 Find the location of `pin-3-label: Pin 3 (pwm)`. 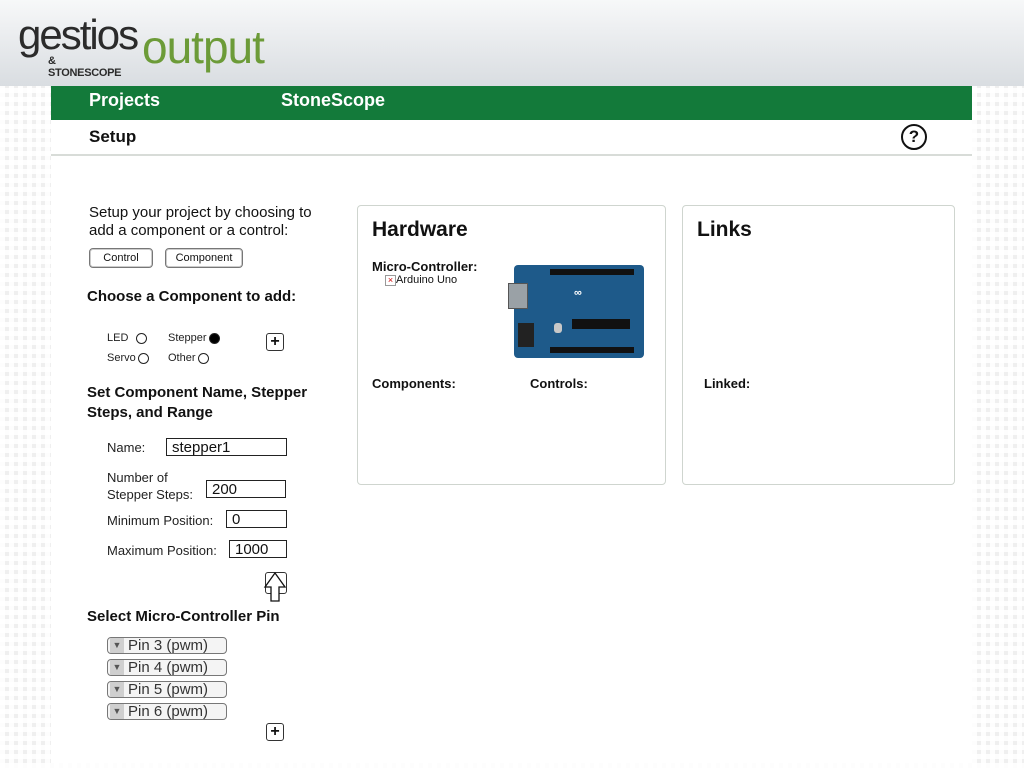

pin-3-label: Pin 3 (pwm) is located at coordinates (168, 645).